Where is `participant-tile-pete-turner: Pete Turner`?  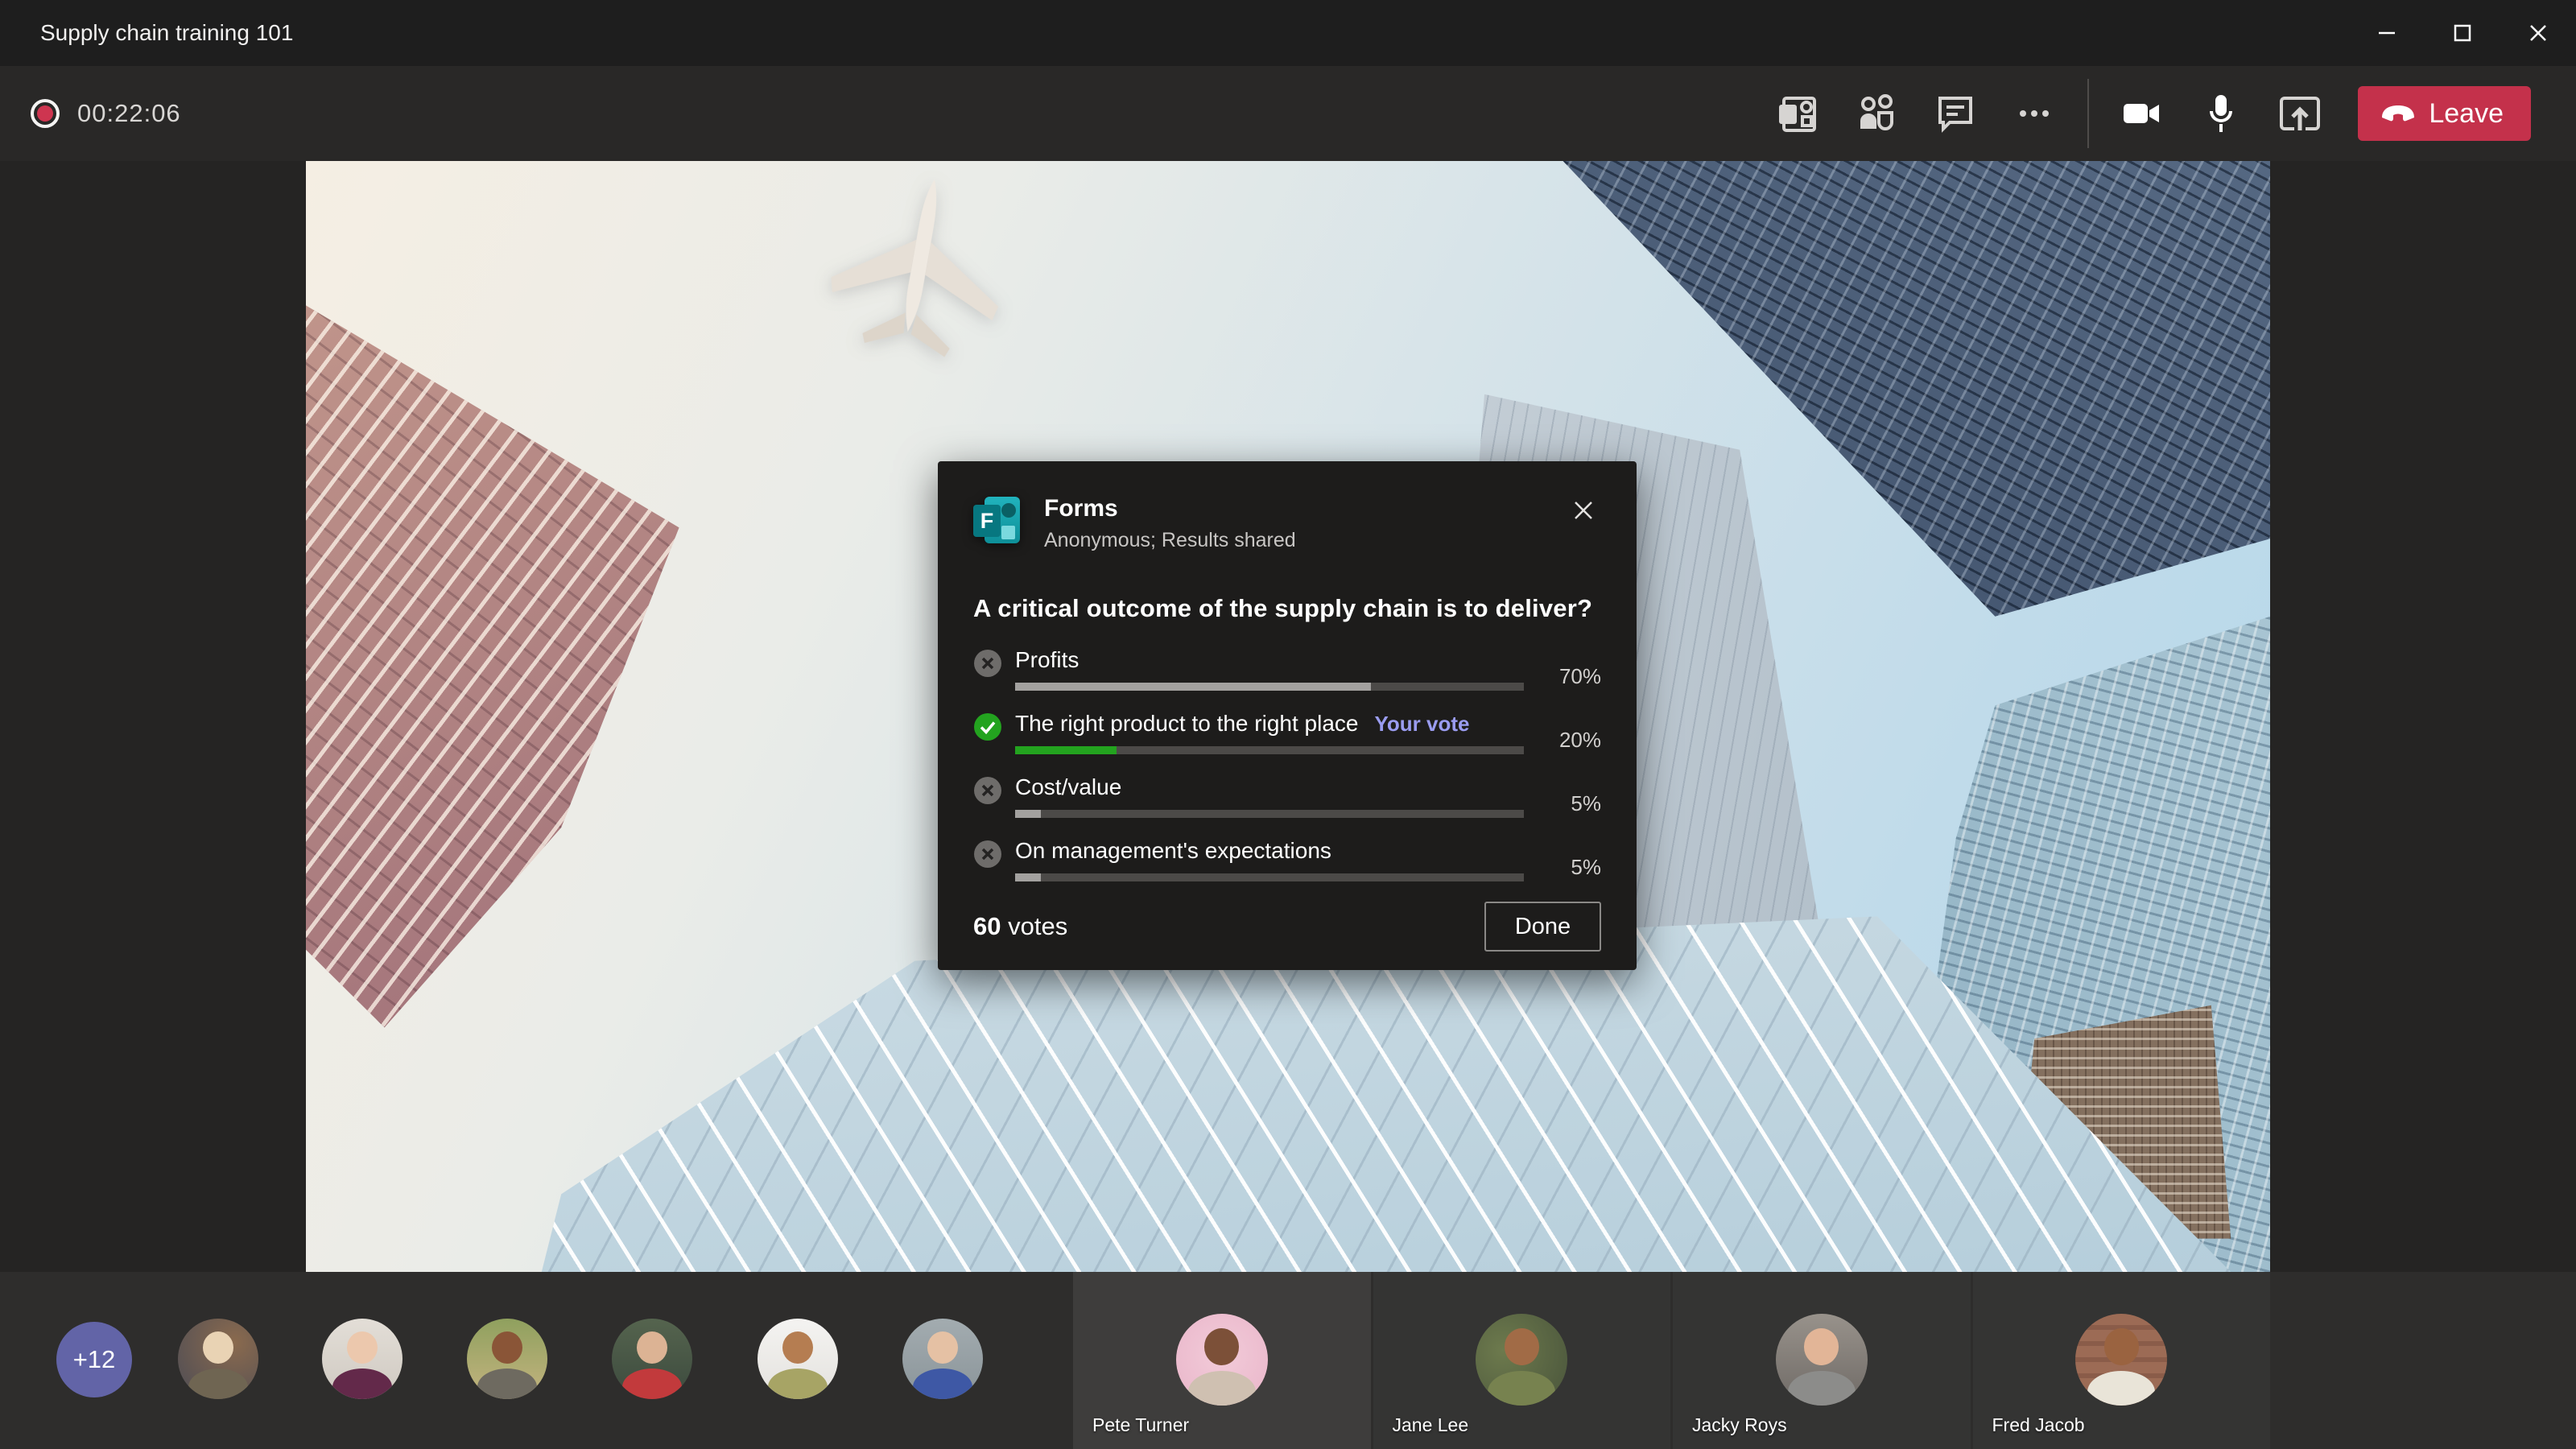
participant-tile-pete-turner: Pete Turner is located at coordinates (1222, 1360).